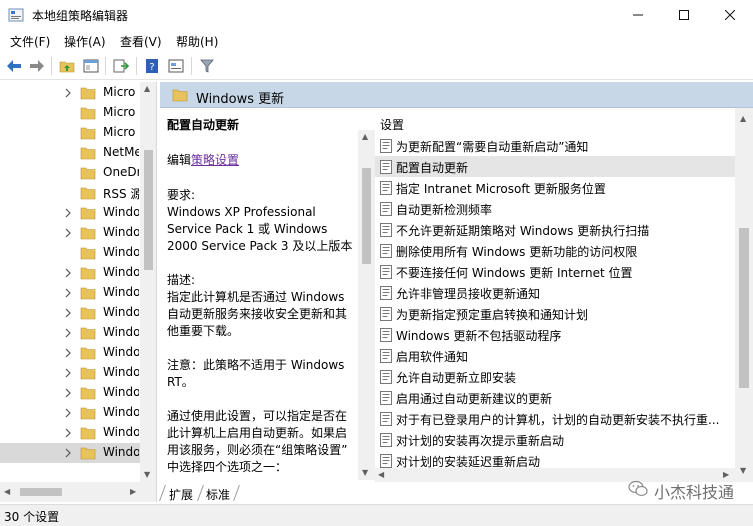 The width and height of the screenshot is (753, 526). I want to click on setting-row: 为更新指定预定重启转换和通知计划, so click(555, 313).